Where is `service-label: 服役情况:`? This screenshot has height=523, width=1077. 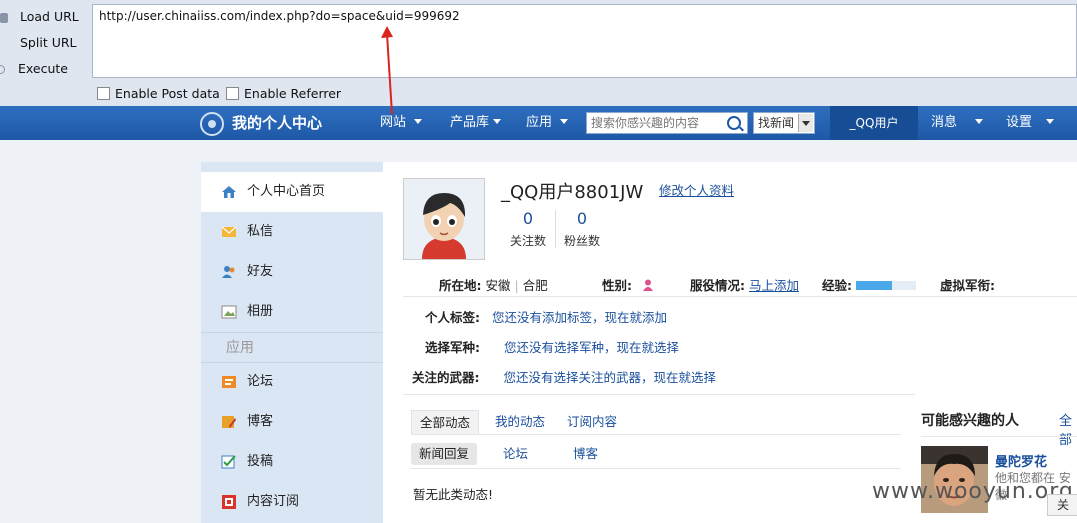
service-label: 服役情况: is located at coordinates (717, 285).